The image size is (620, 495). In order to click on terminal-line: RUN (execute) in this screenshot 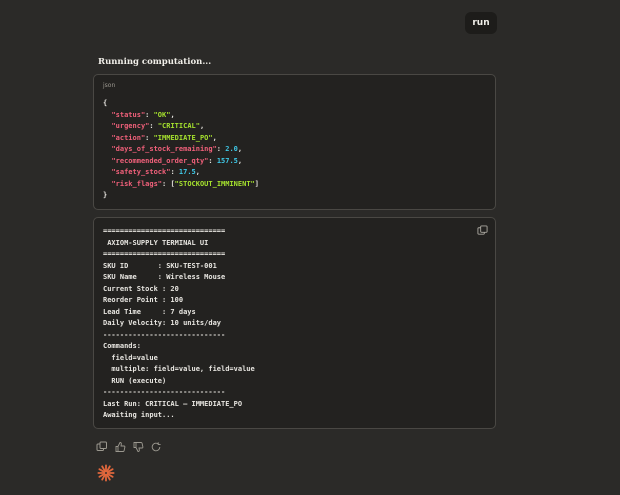, I will do `click(135, 380)`.